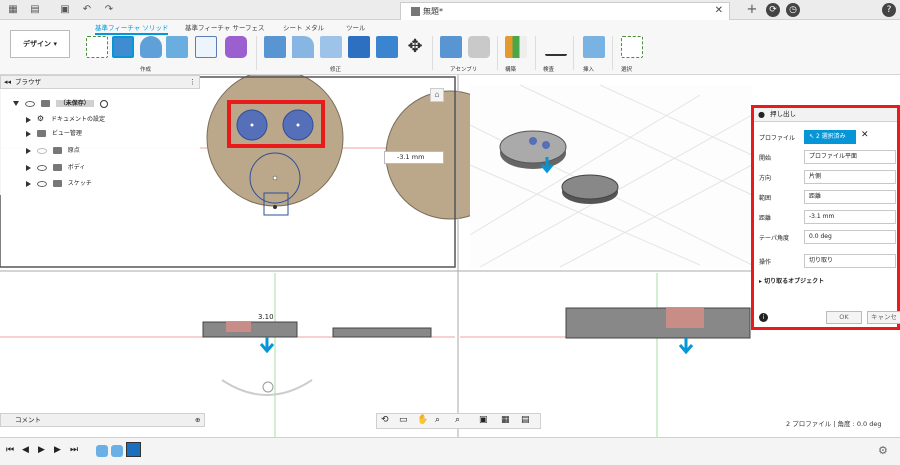  Describe the element at coordinates (505, 420) in the screenshot. I see `grid-icon: ▦` at that location.